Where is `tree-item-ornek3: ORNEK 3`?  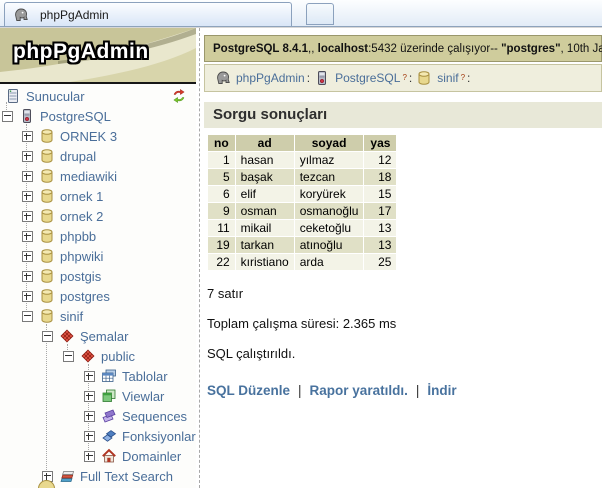
tree-item-ornek3: ORNEK 3 is located at coordinates (98, 136).